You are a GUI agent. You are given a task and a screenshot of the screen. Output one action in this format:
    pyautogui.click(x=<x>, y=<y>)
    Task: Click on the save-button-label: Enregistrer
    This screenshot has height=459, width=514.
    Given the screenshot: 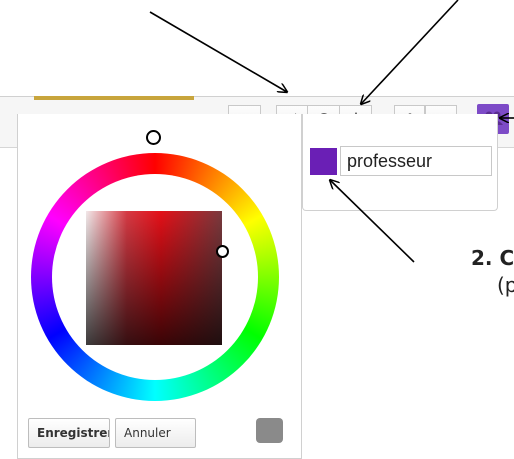 What is the action you would take?
    pyautogui.click(x=73, y=433)
    